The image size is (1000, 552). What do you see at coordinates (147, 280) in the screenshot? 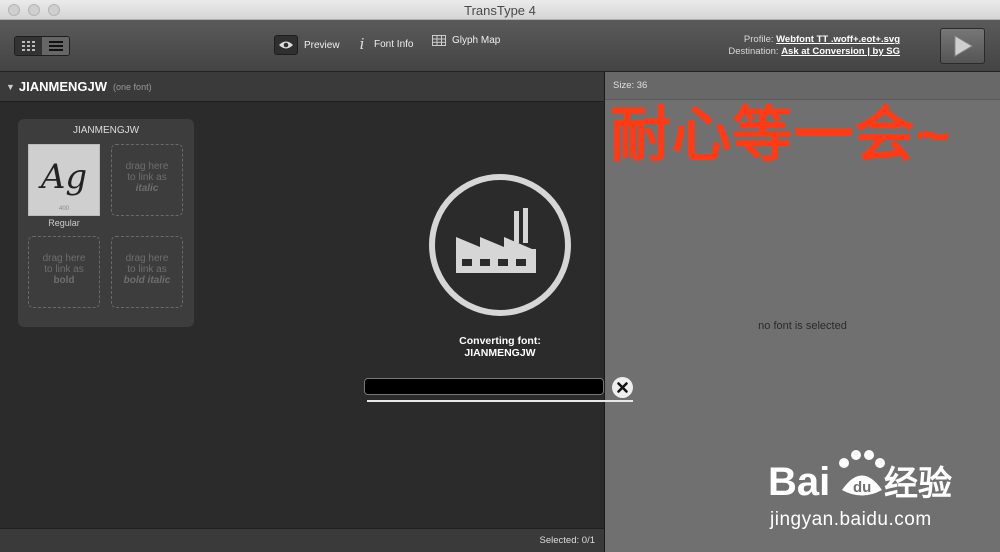
I see `drop-style-label: bold italic` at bounding box center [147, 280].